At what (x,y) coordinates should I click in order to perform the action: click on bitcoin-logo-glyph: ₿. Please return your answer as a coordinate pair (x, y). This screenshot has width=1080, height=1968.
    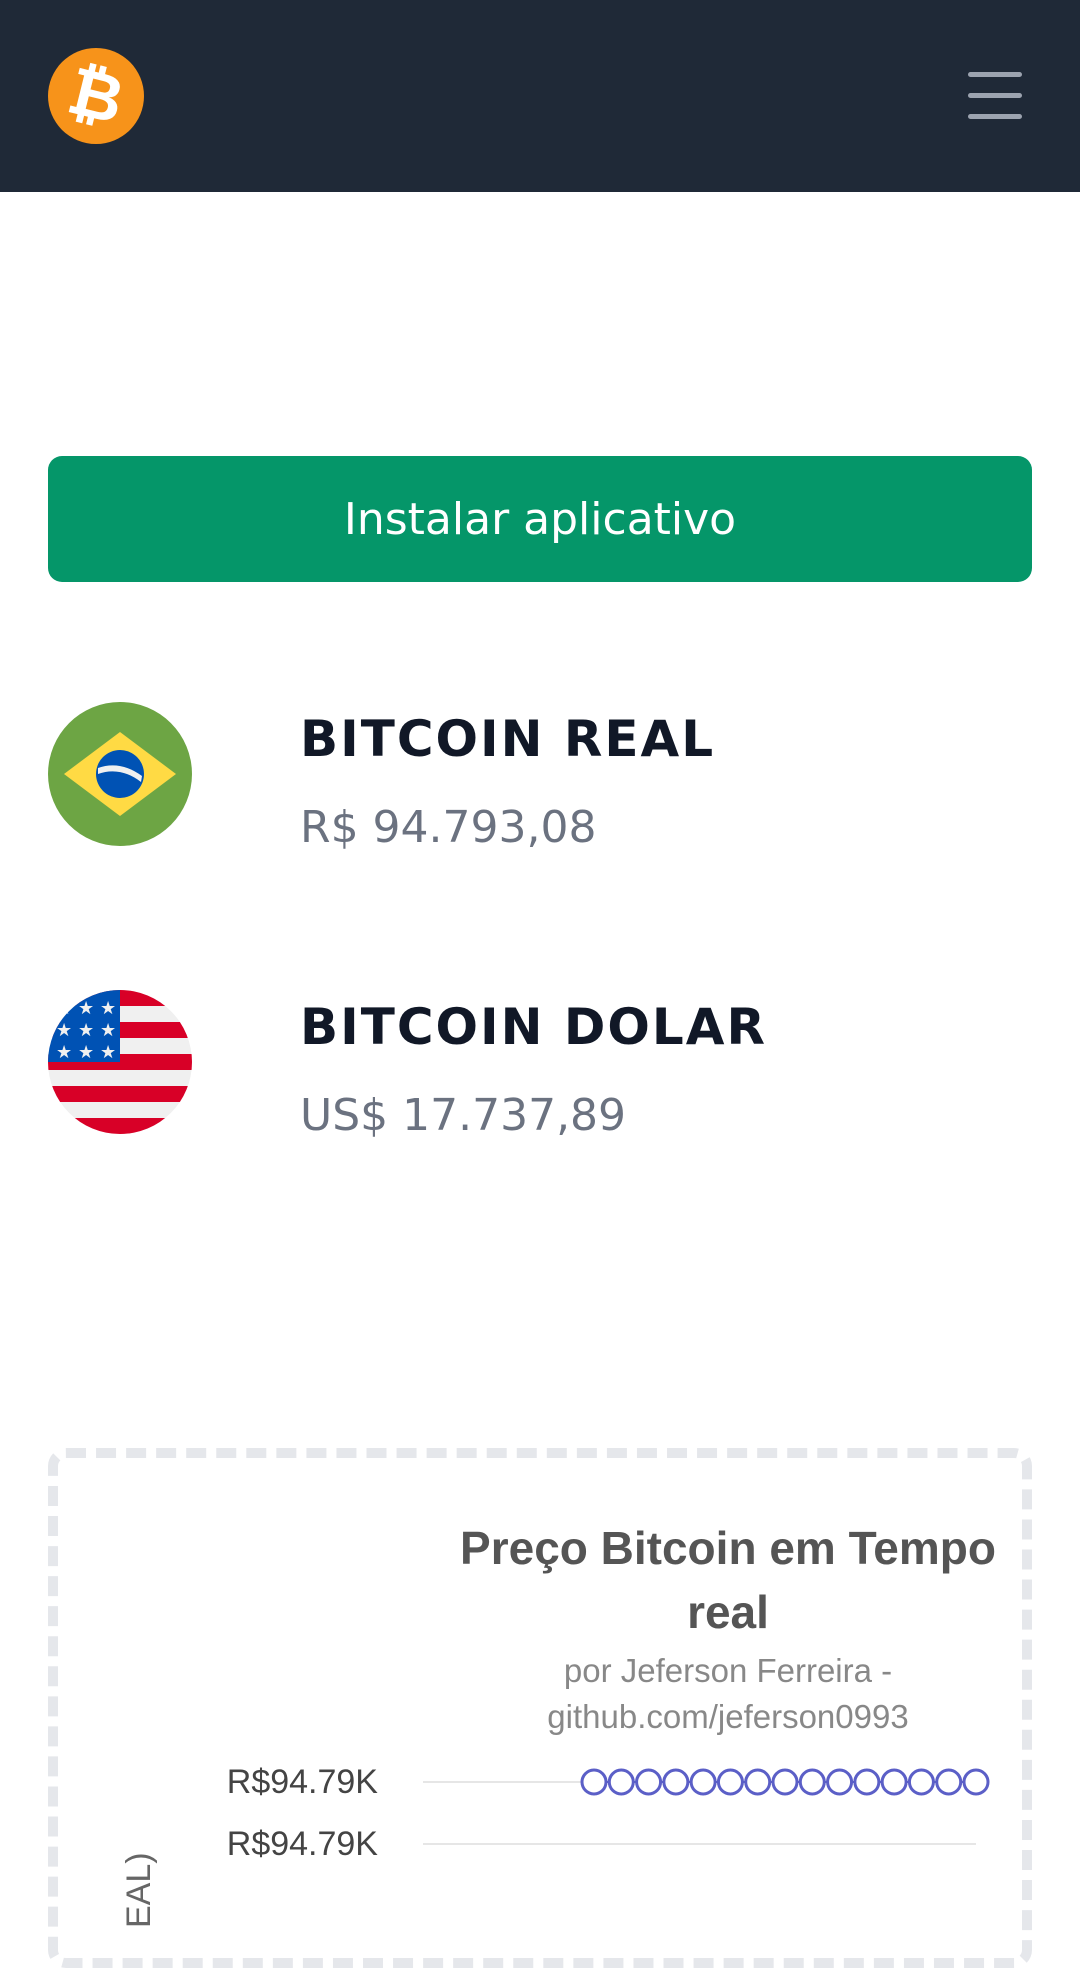
    Looking at the image, I should click on (96, 95).